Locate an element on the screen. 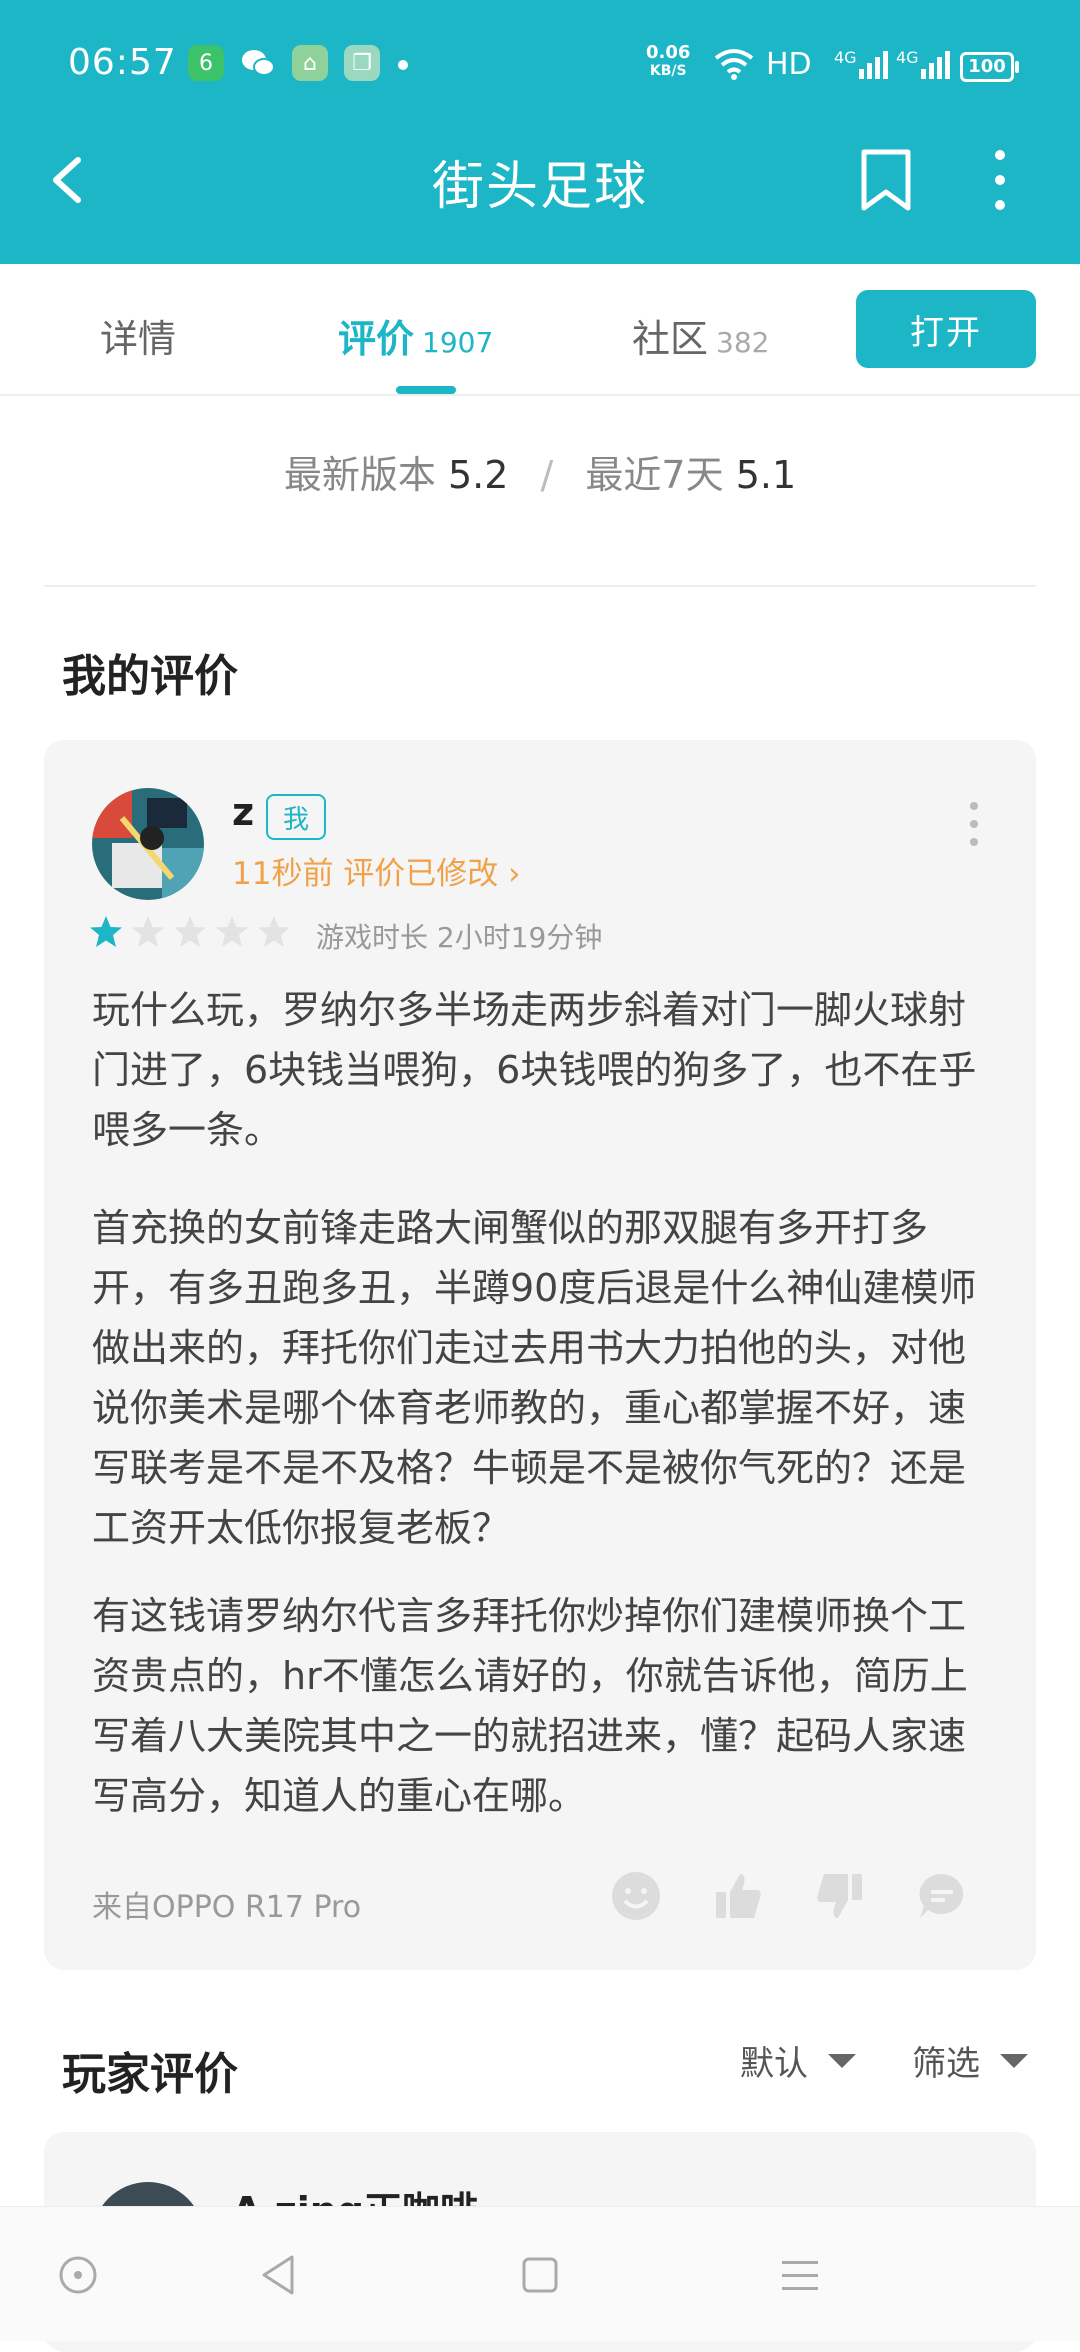 This screenshot has width=1080, height=2352. circle-dot-icon is located at coordinates (78, 2275).